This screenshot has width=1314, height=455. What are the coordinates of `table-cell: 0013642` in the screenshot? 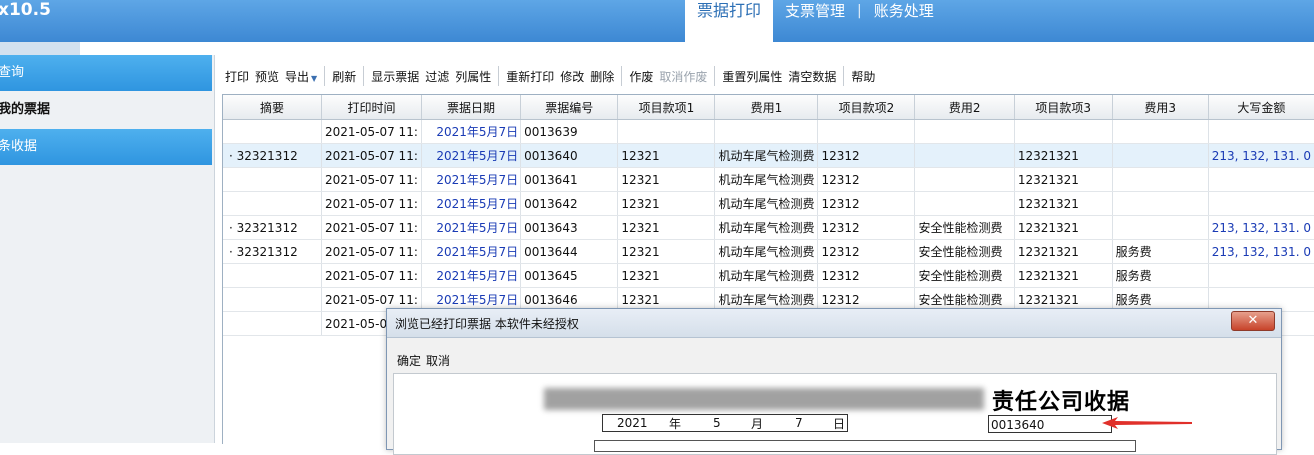 It's located at (569, 203).